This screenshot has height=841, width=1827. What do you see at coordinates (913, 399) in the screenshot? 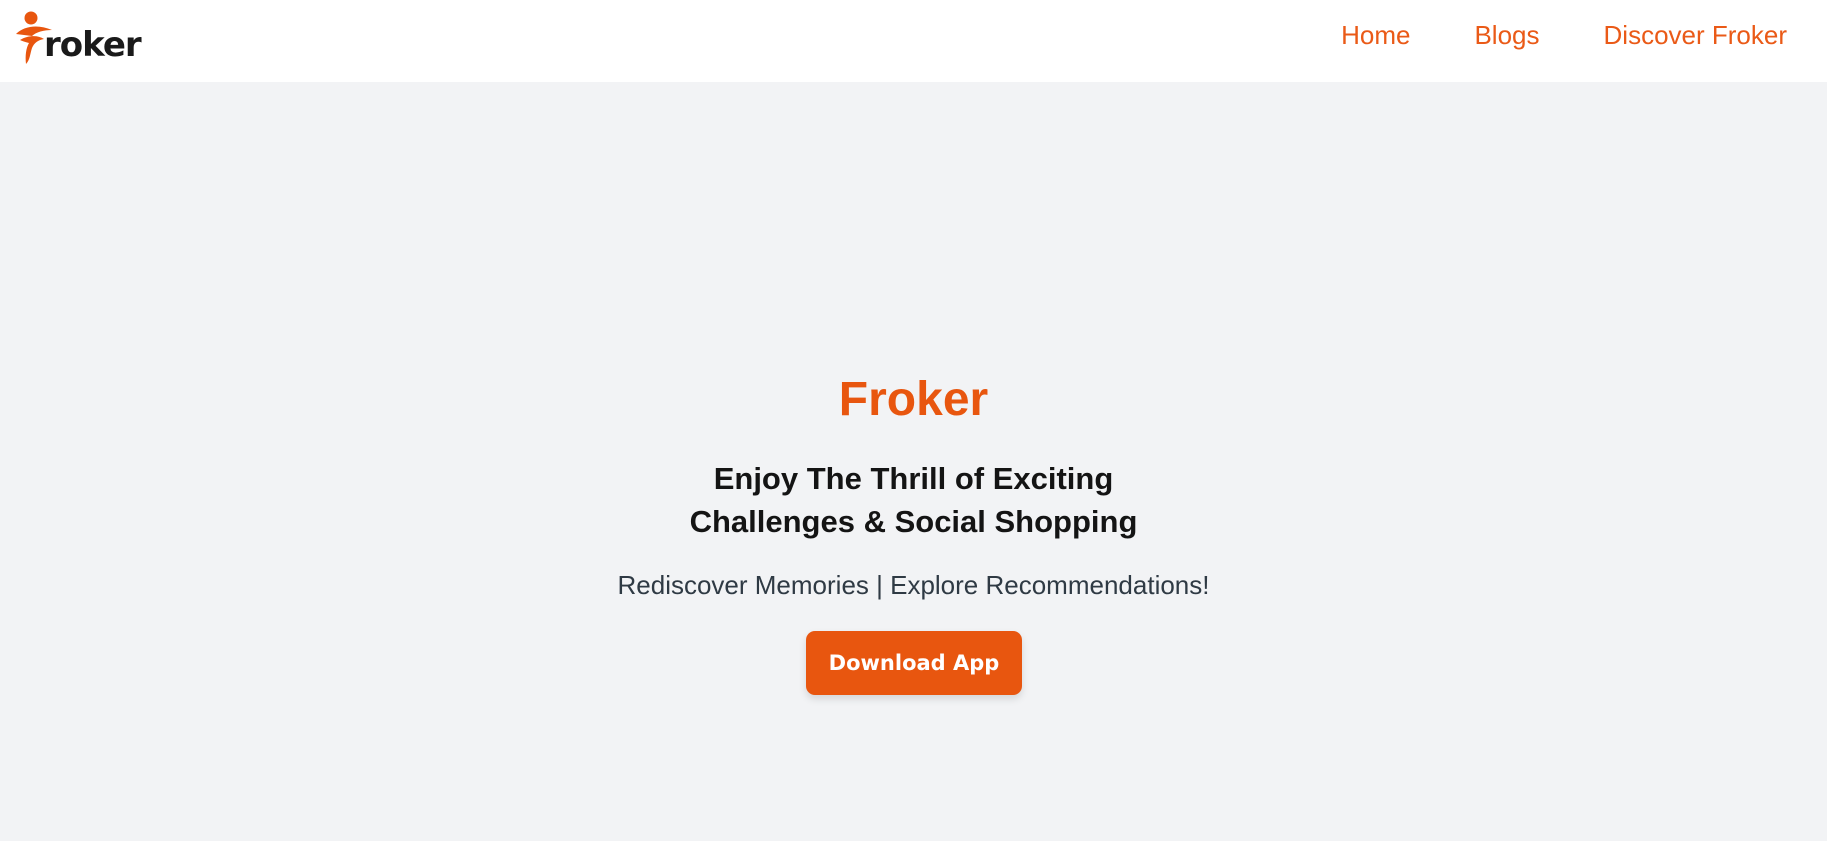
I see `hero-title: Froker` at bounding box center [913, 399].